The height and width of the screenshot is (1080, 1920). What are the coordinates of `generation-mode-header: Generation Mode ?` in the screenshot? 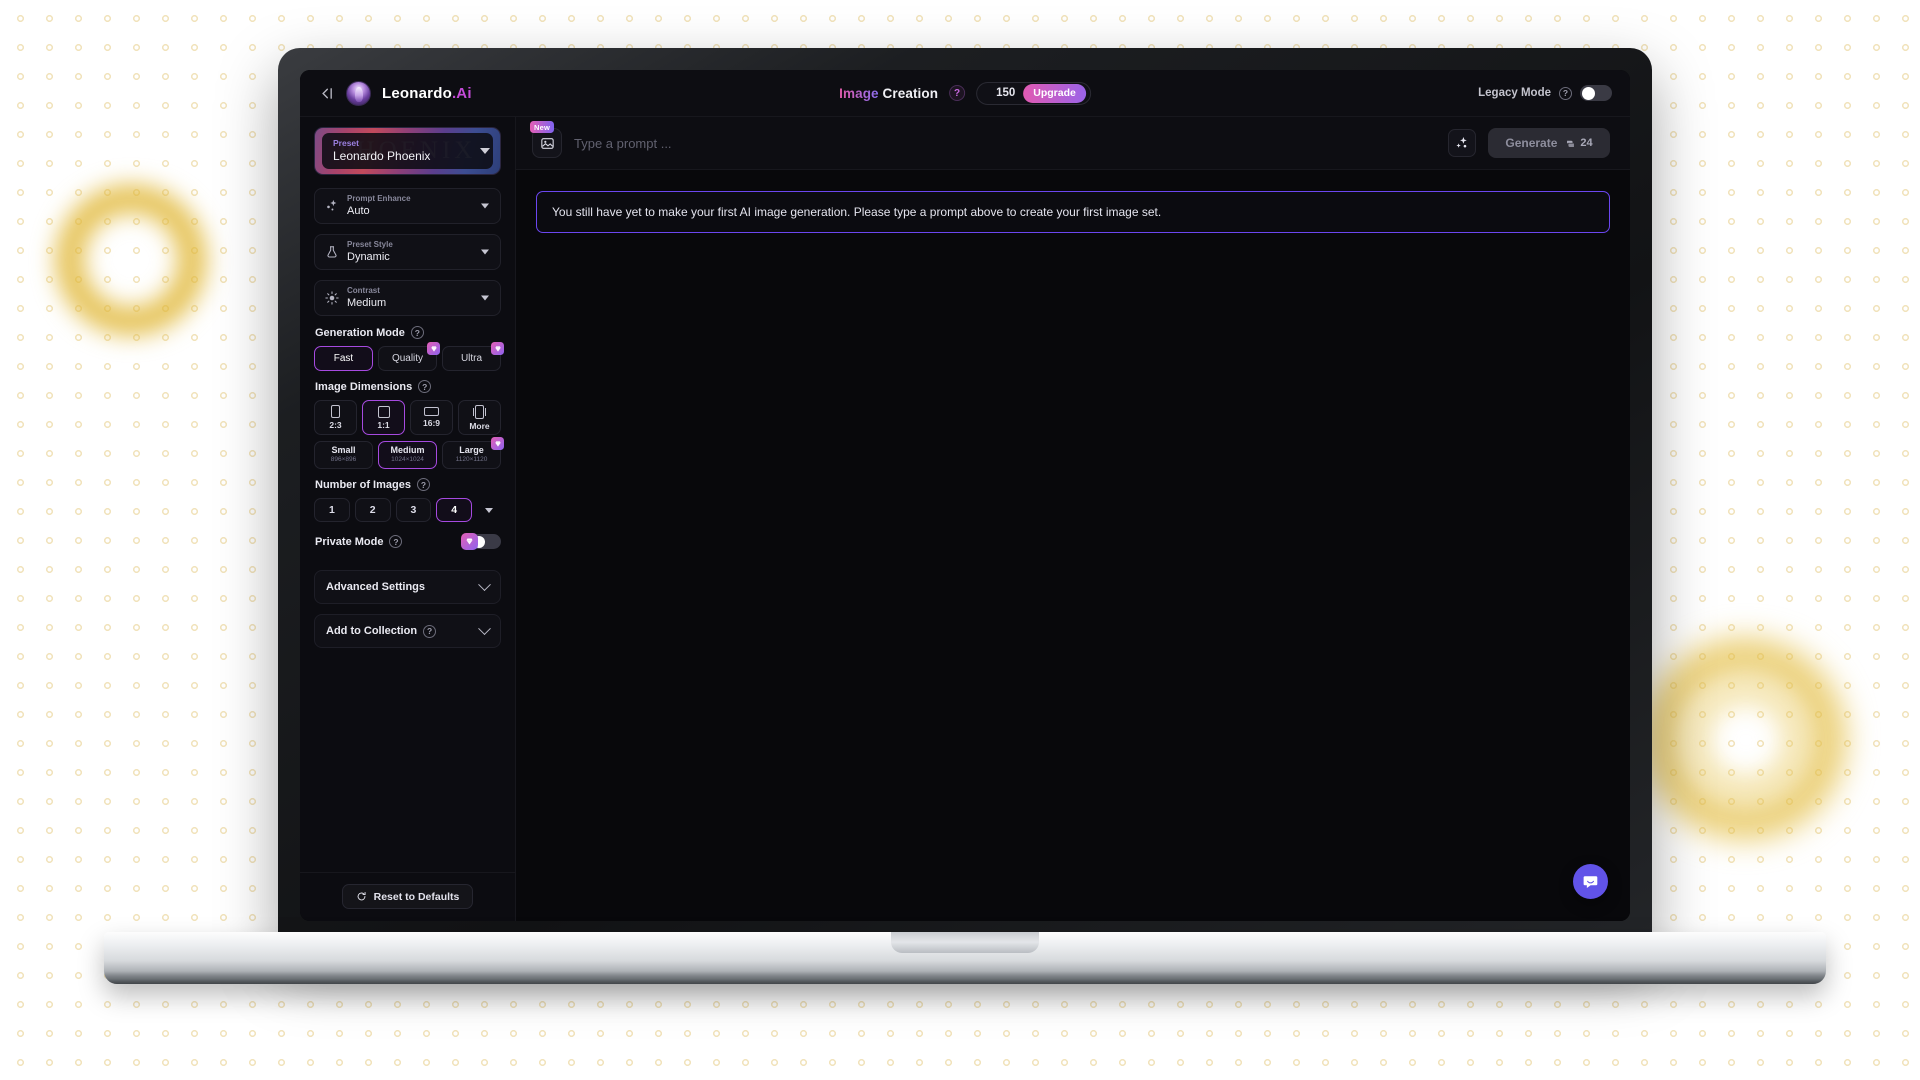 It's located at (408, 332).